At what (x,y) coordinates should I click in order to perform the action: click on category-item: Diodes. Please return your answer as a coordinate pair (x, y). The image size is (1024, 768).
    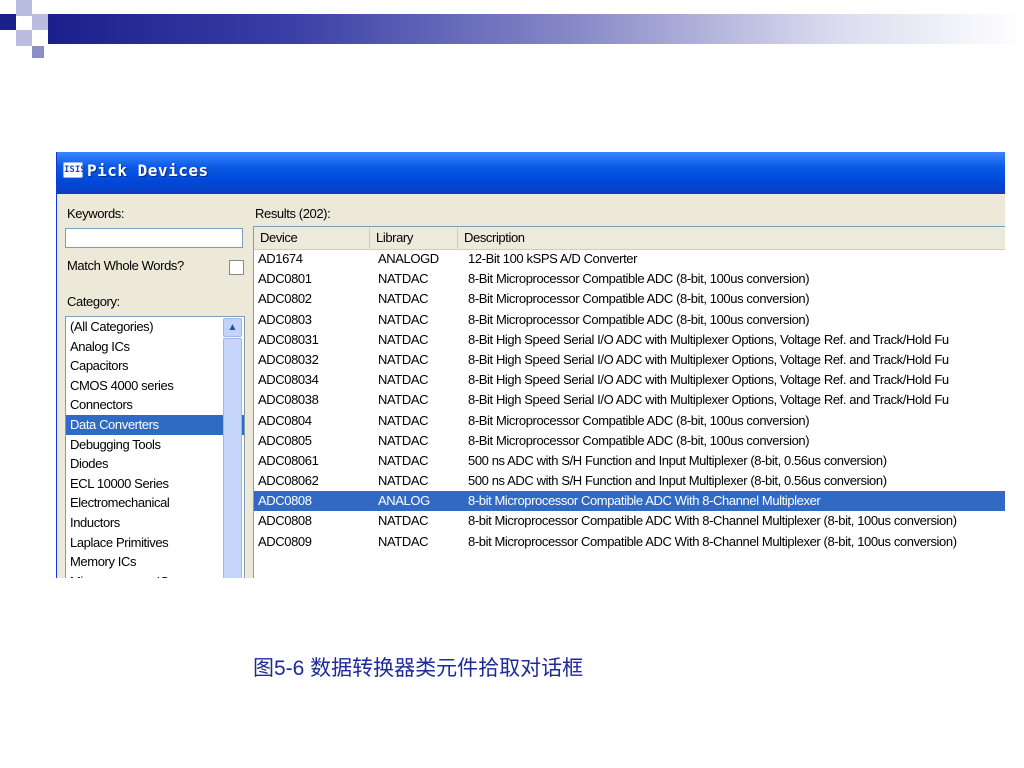
    Looking at the image, I should click on (155, 464).